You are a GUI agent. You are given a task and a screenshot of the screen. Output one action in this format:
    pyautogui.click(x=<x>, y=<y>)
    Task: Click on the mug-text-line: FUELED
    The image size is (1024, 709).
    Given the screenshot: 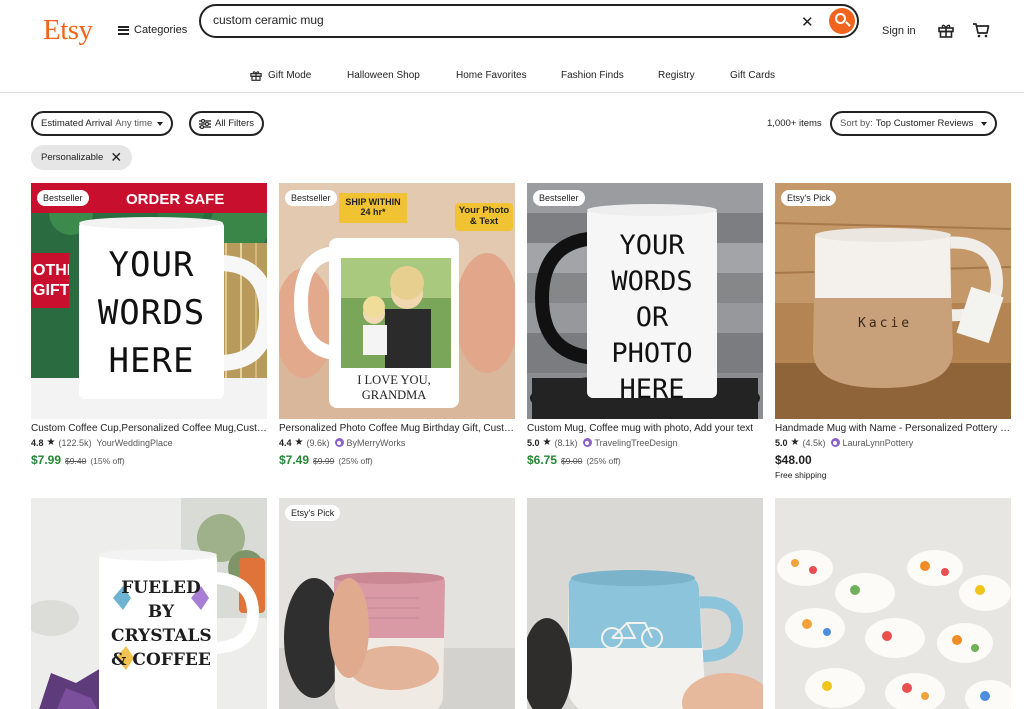 What is the action you would take?
    pyautogui.click(x=161, y=588)
    